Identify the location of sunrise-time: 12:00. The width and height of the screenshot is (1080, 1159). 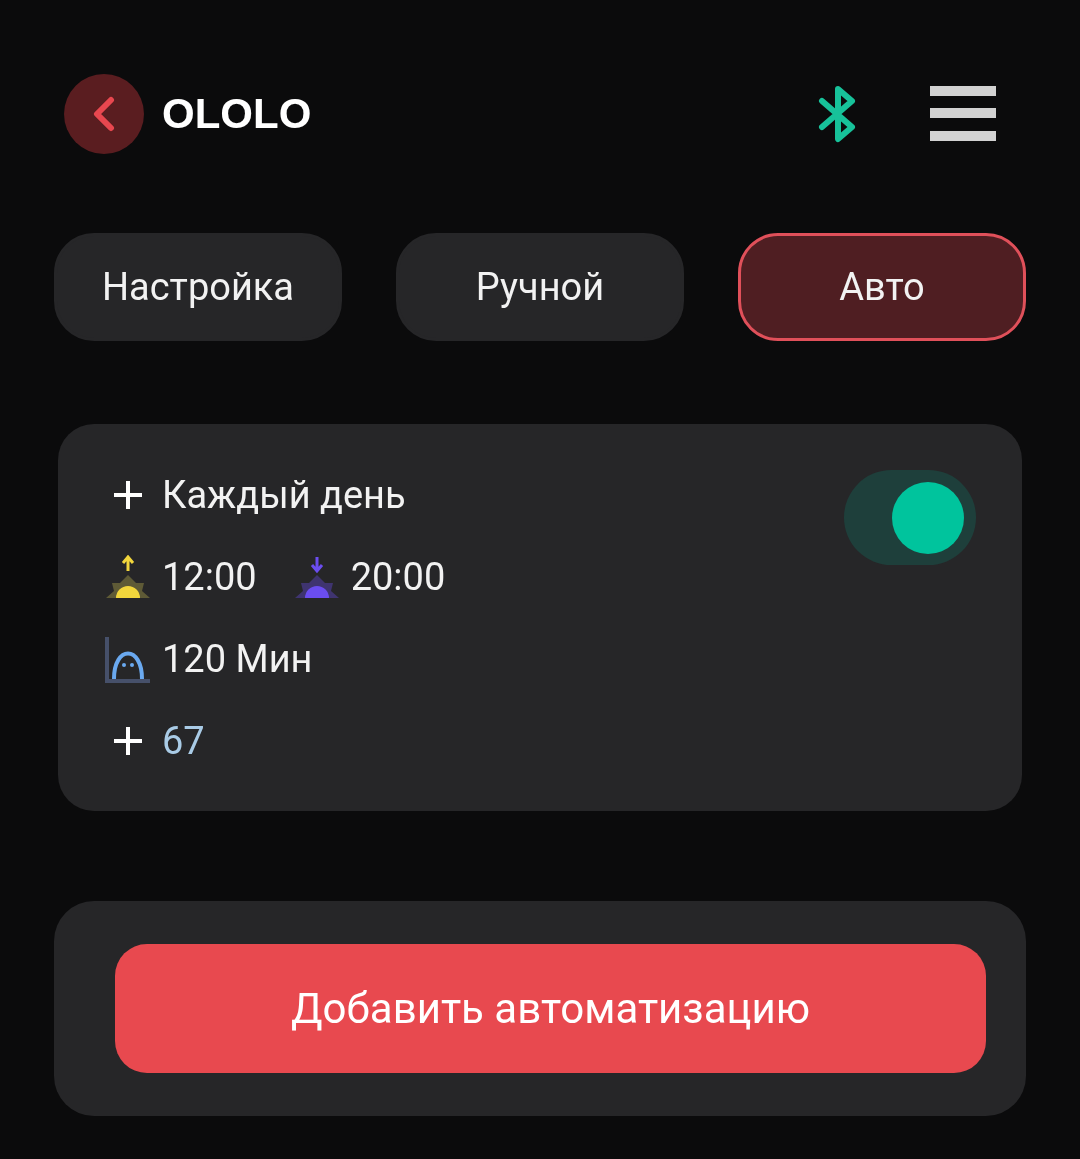
(209, 577).